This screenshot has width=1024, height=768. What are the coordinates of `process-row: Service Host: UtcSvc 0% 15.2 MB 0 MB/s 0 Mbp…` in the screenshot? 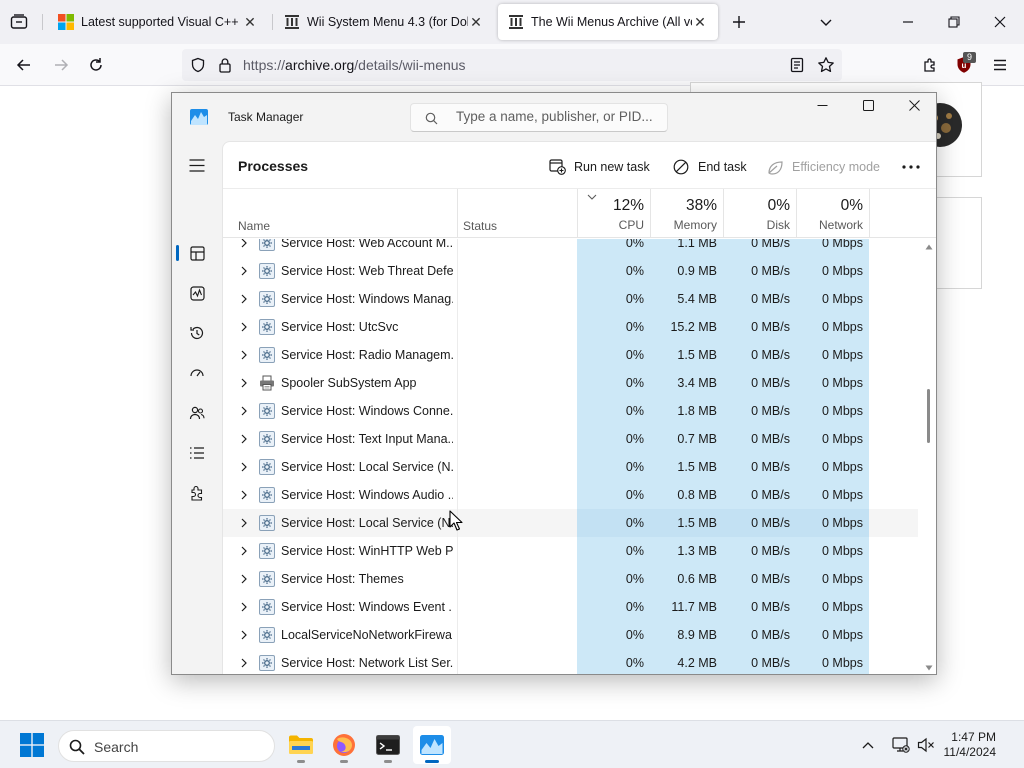 It's located at (570, 327).